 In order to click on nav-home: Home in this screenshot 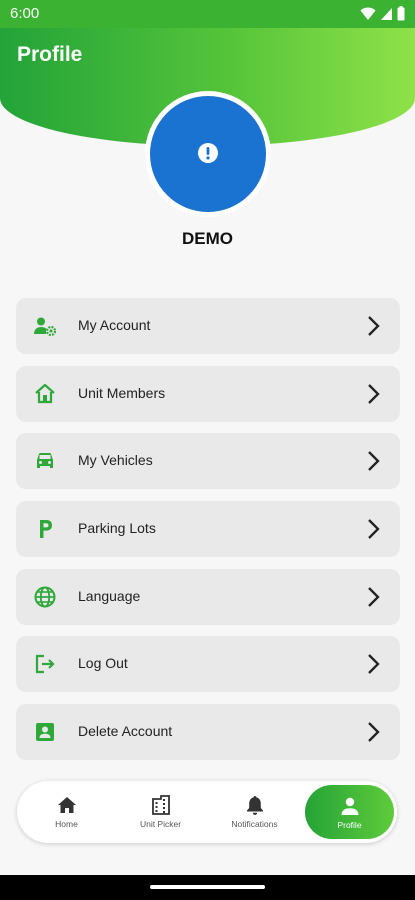, I will do `click(66, 812)`.